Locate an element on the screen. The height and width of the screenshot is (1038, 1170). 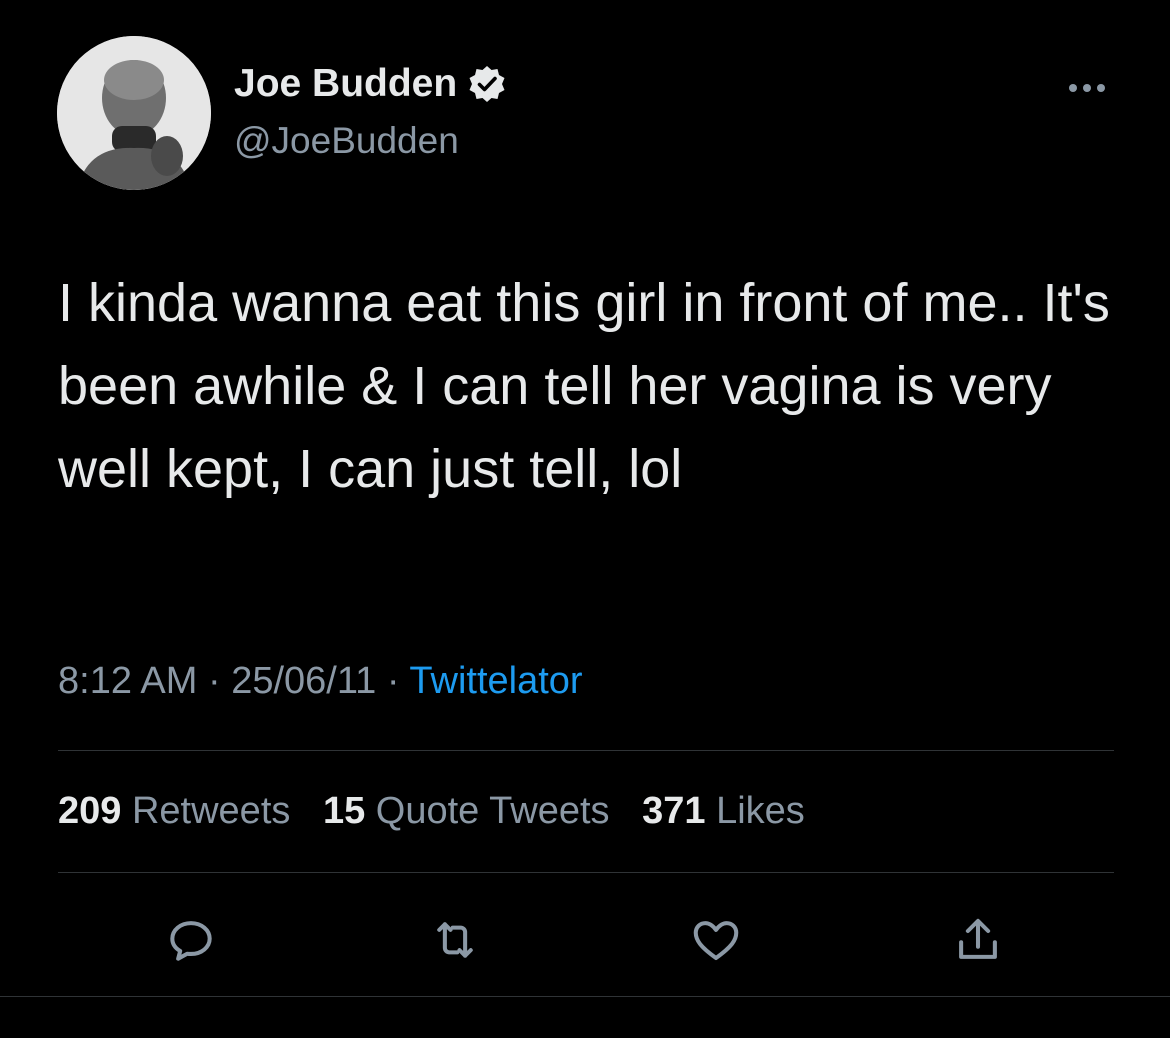
quote-tweets-stat: 15 Quote Tweets is located at coordinates (466, 811).